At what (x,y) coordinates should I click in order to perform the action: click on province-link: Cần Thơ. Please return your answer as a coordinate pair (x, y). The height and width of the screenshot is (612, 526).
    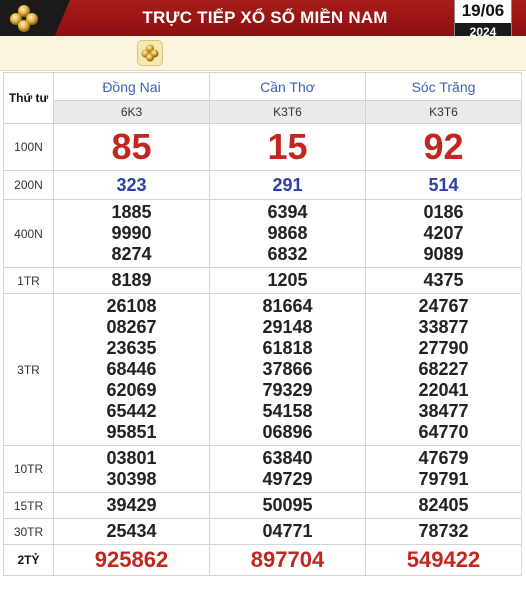
    Looking at the image, I should click on (287, 86).